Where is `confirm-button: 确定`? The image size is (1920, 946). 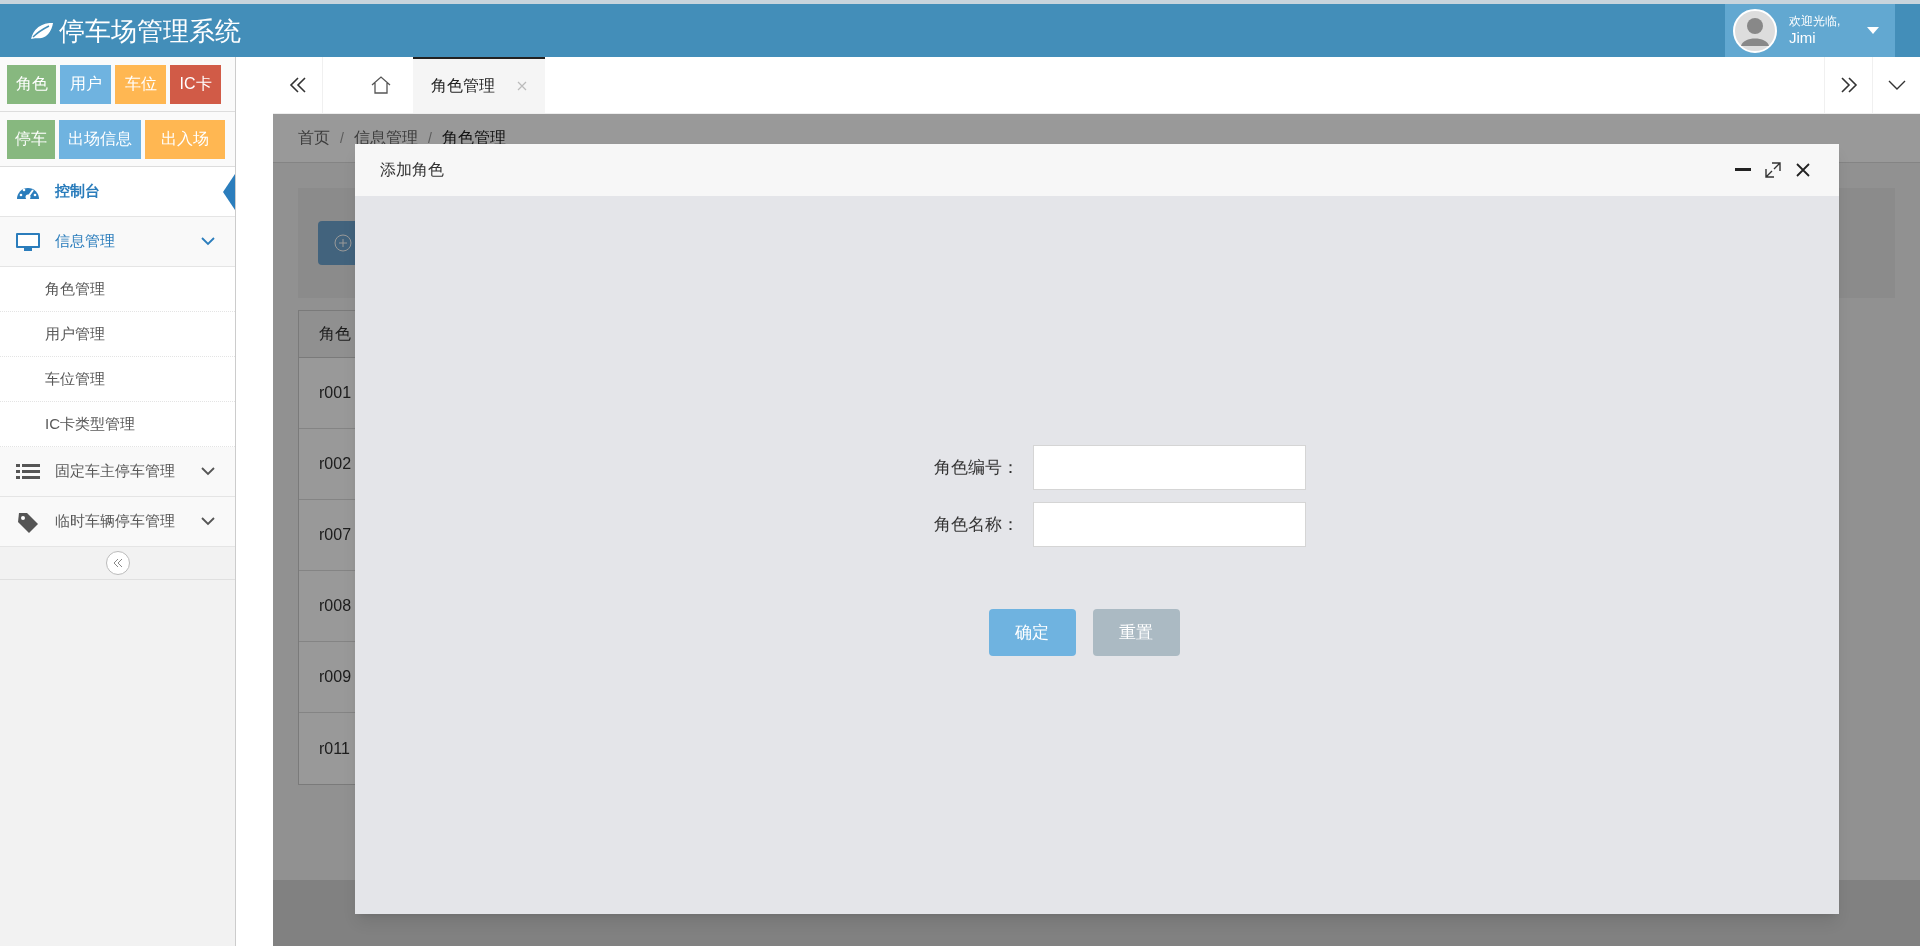 confirm-button: 确定 is located at coordinates (1032, 632).